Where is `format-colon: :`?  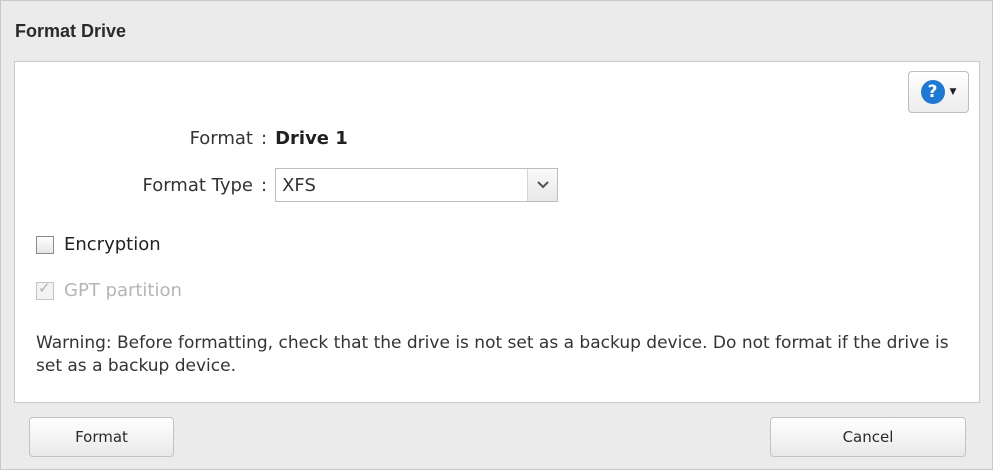 format-colon: : is located at coordinates (264, 138).